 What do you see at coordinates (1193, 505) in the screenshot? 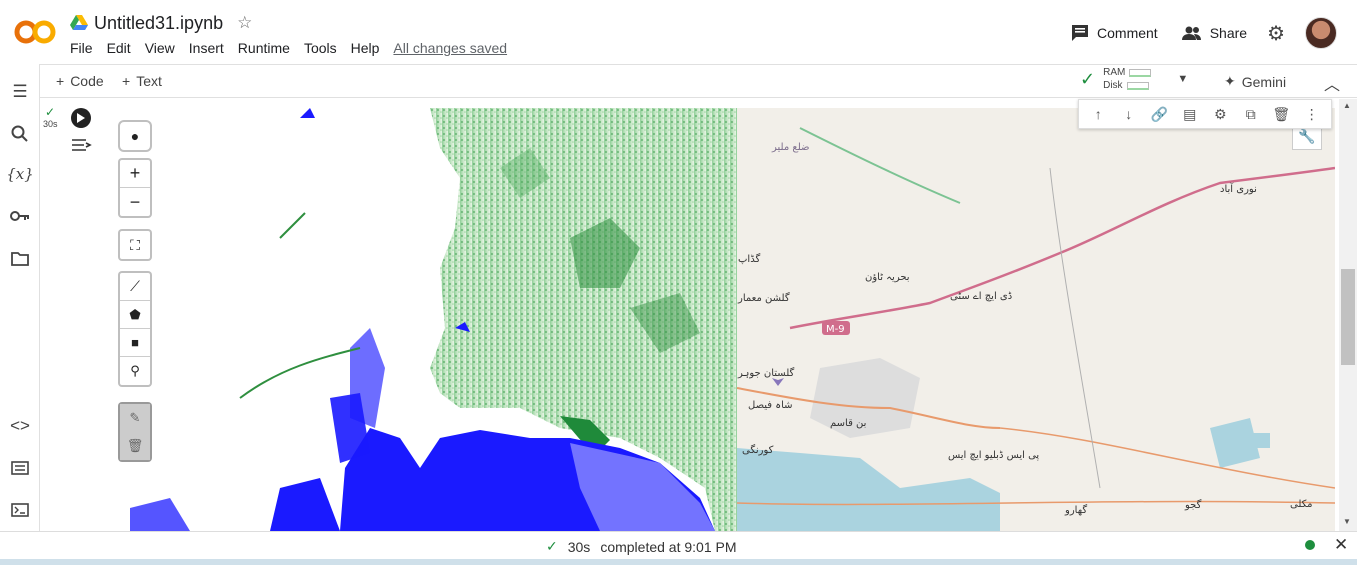
I see `map-label-gujo: گجو` at bounding box center [1193, 505].